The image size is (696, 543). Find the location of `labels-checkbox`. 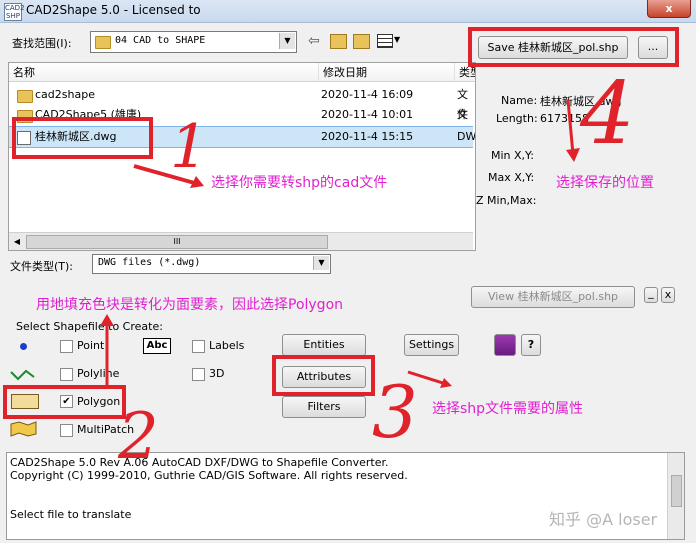

labels-checkbox is located at coordinates (198, 346).